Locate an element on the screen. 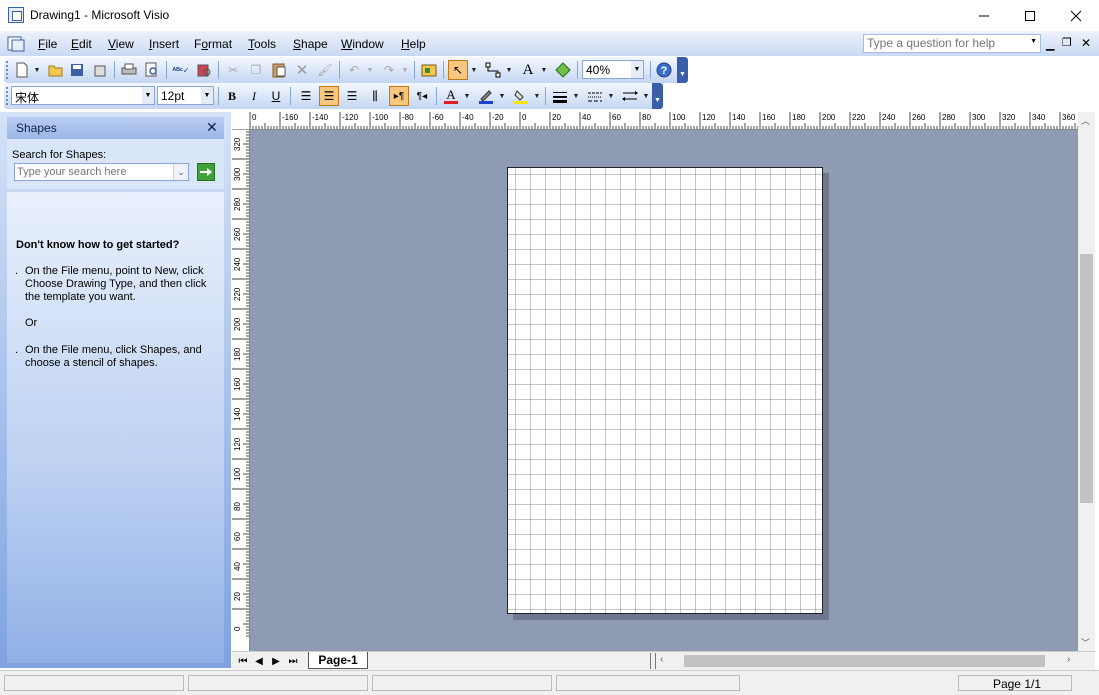 The height and width of the screenshot is (695, 1099). scroll-up-icon: ︿ is located at coordinates (1085, 120).